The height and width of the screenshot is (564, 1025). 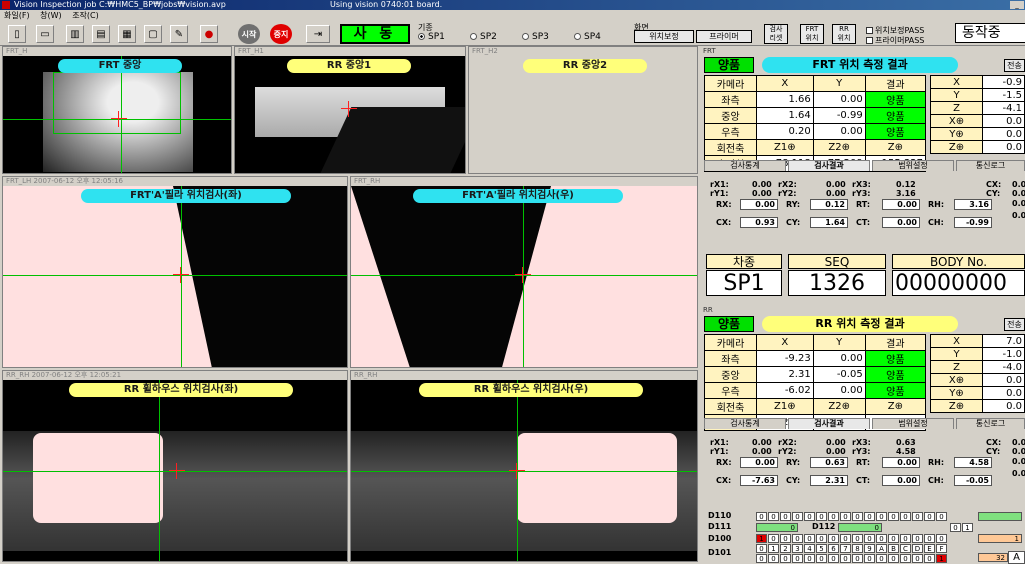 What do you see at coordinates (153, 34) in the screenshot?
I see `document-icon: ▢` at bounding box center [153, 34].